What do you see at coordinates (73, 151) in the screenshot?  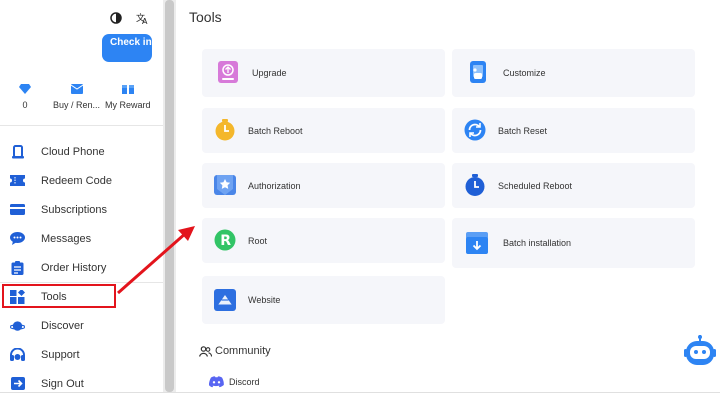 I see `sidebar-item-label: Cloud Phone` at bounding box center [73, 151].